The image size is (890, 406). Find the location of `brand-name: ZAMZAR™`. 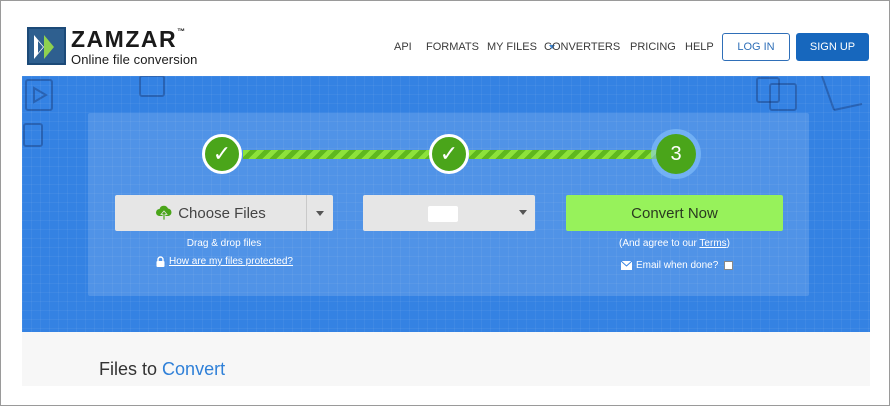

brand-name: ZAMZAR™ is located at coordinates (128, 39).